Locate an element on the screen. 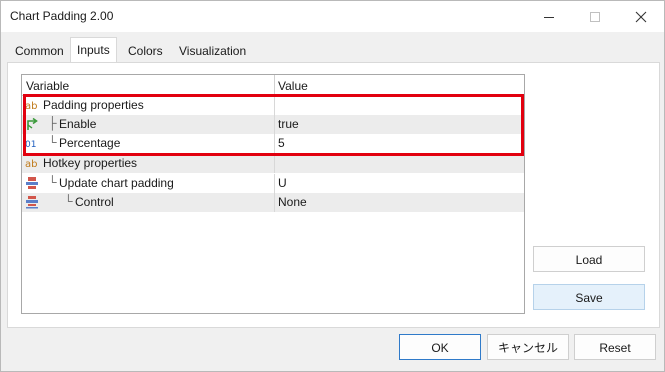 The width and height of the screenshot is (665, 372). value-cell: true is located at coordinates (288, 124).